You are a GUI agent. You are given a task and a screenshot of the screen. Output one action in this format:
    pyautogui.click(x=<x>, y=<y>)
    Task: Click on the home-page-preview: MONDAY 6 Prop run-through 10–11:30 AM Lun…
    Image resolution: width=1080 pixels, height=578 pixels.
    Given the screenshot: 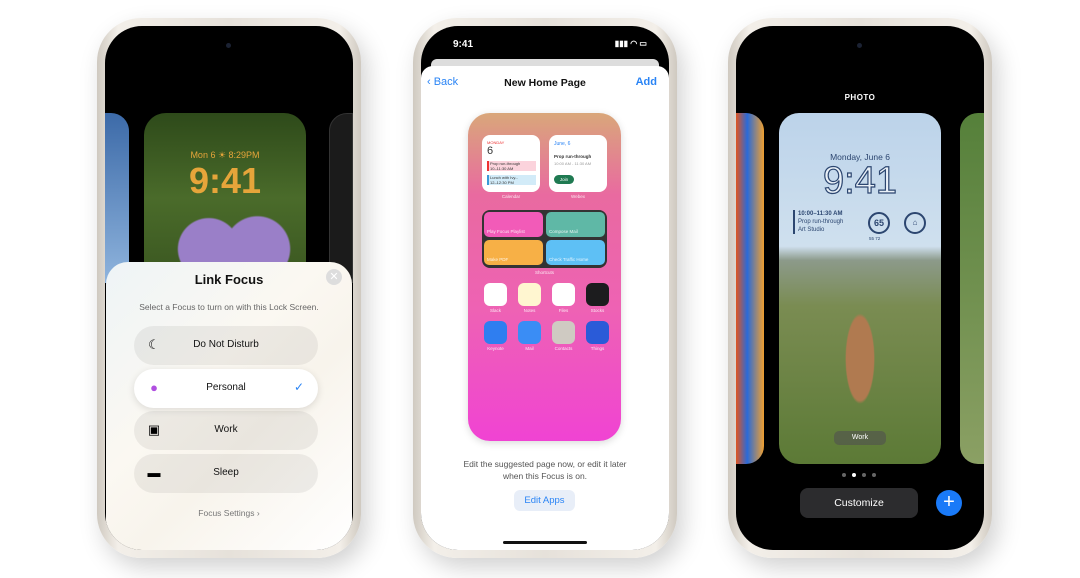 What is the action you would take?
    pyautogui.click(x=544, y=277)
    